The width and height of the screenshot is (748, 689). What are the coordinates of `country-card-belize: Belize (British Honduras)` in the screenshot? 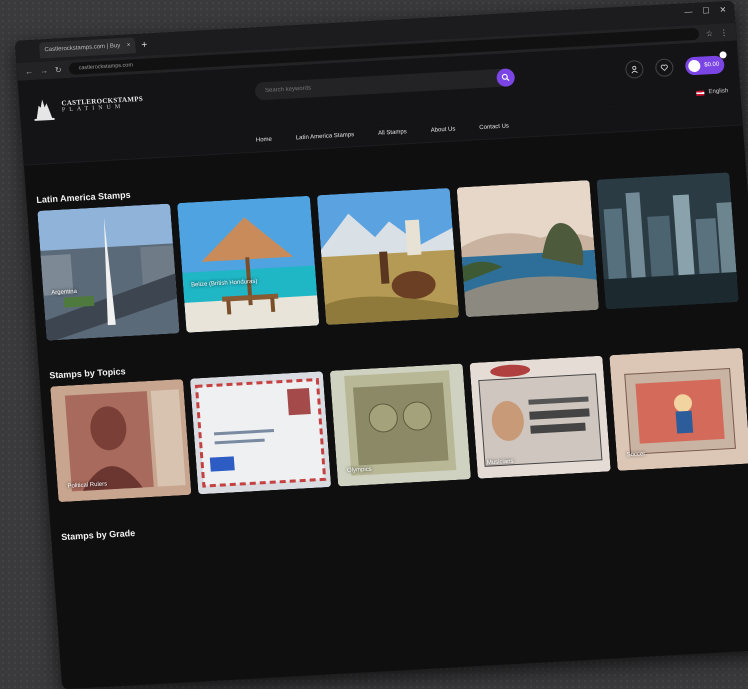 It's located at (248, 264).